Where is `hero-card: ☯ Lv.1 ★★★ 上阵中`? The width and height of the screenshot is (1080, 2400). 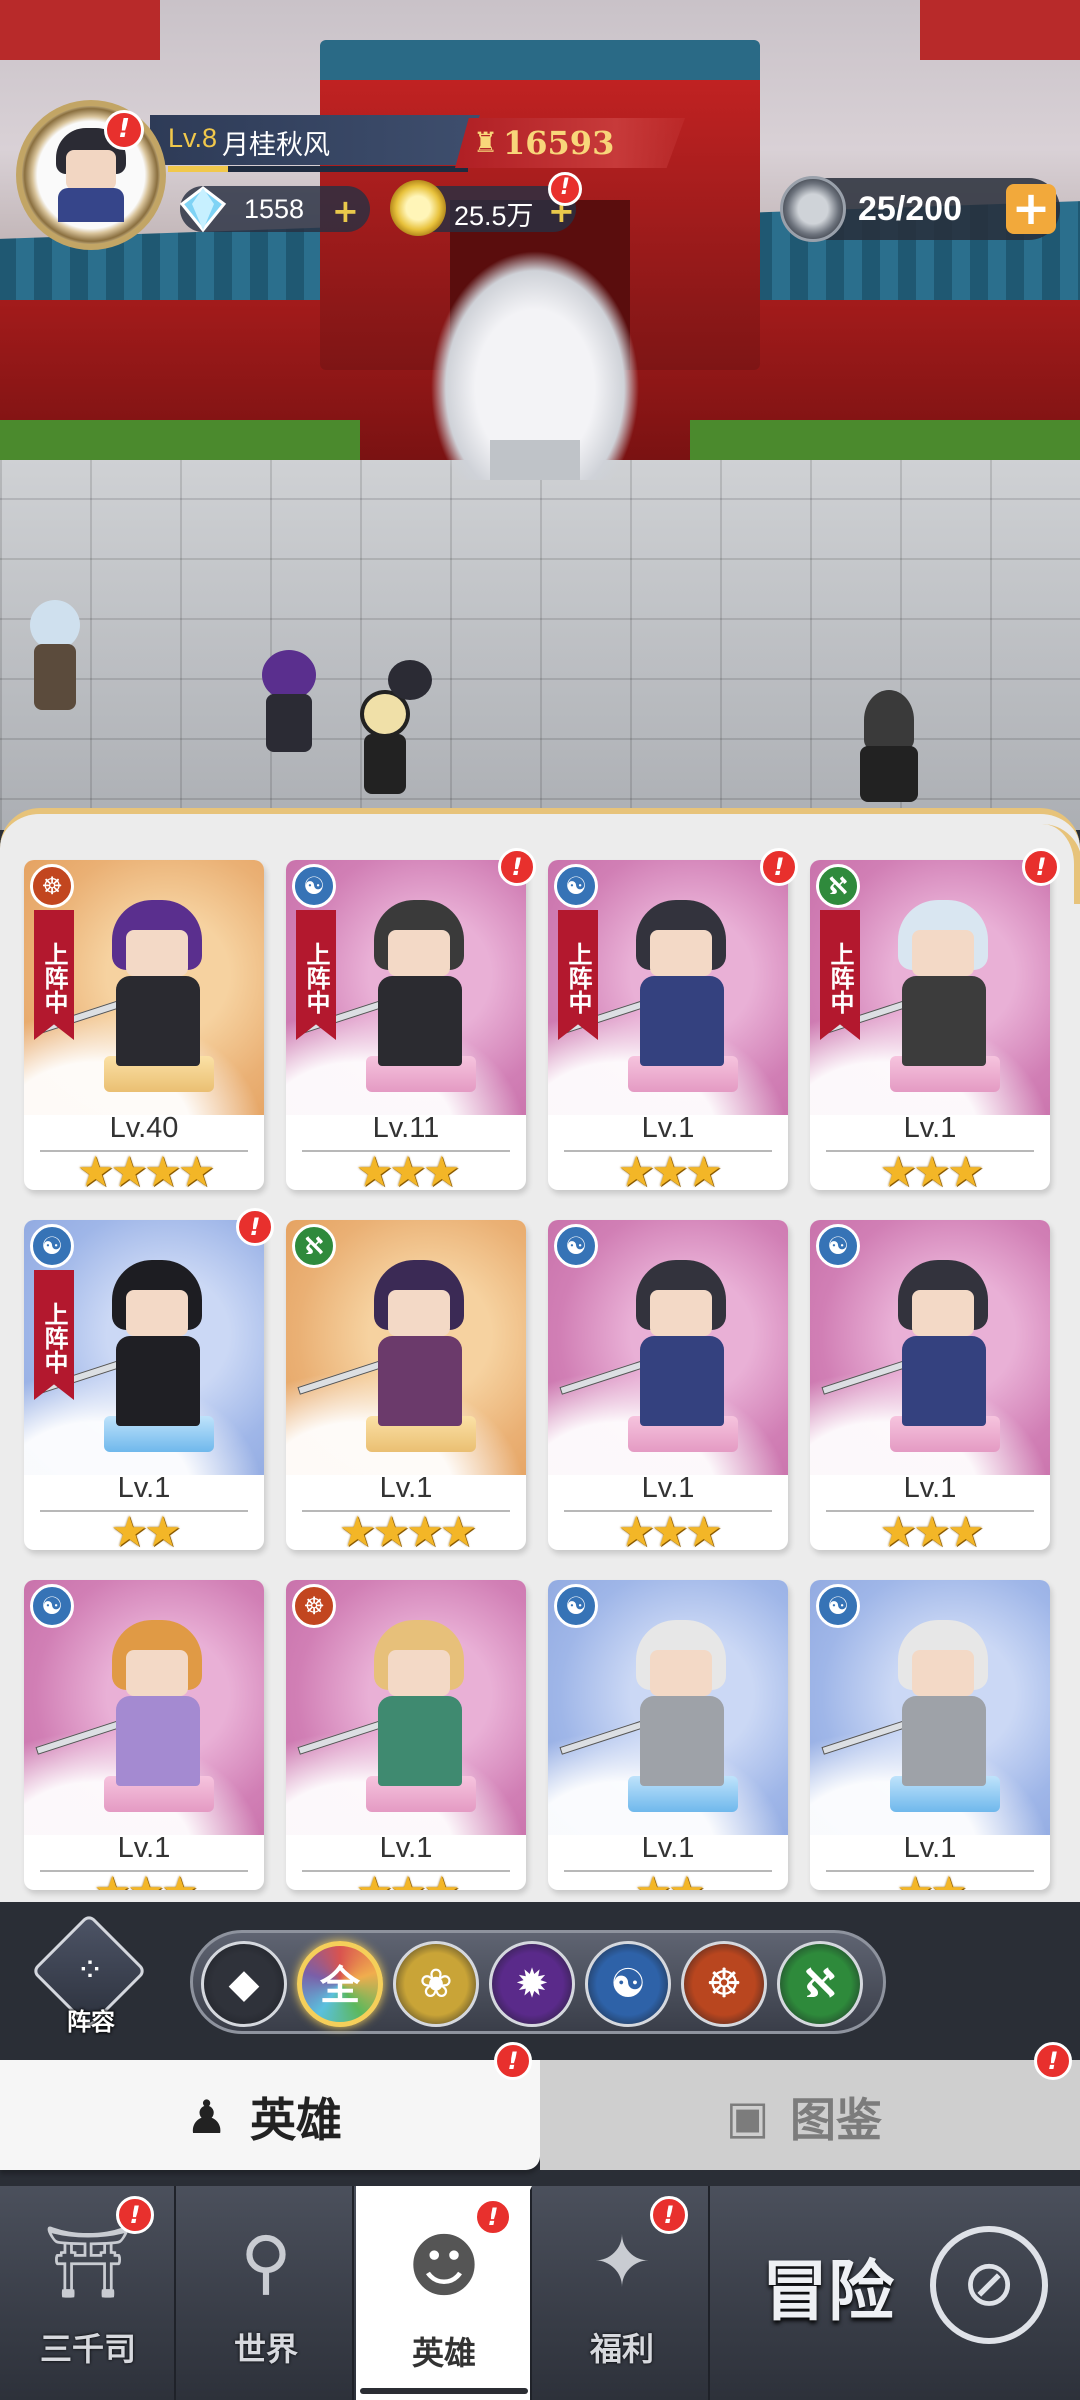 hero-card: ☯ Lv.1 ★★★ 上阵中 is located at coordinates (668, 1025).